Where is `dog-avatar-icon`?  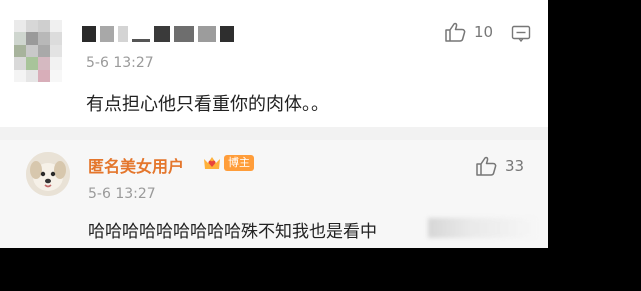 dog-avatar-icon is located at coordinates (48, 174).